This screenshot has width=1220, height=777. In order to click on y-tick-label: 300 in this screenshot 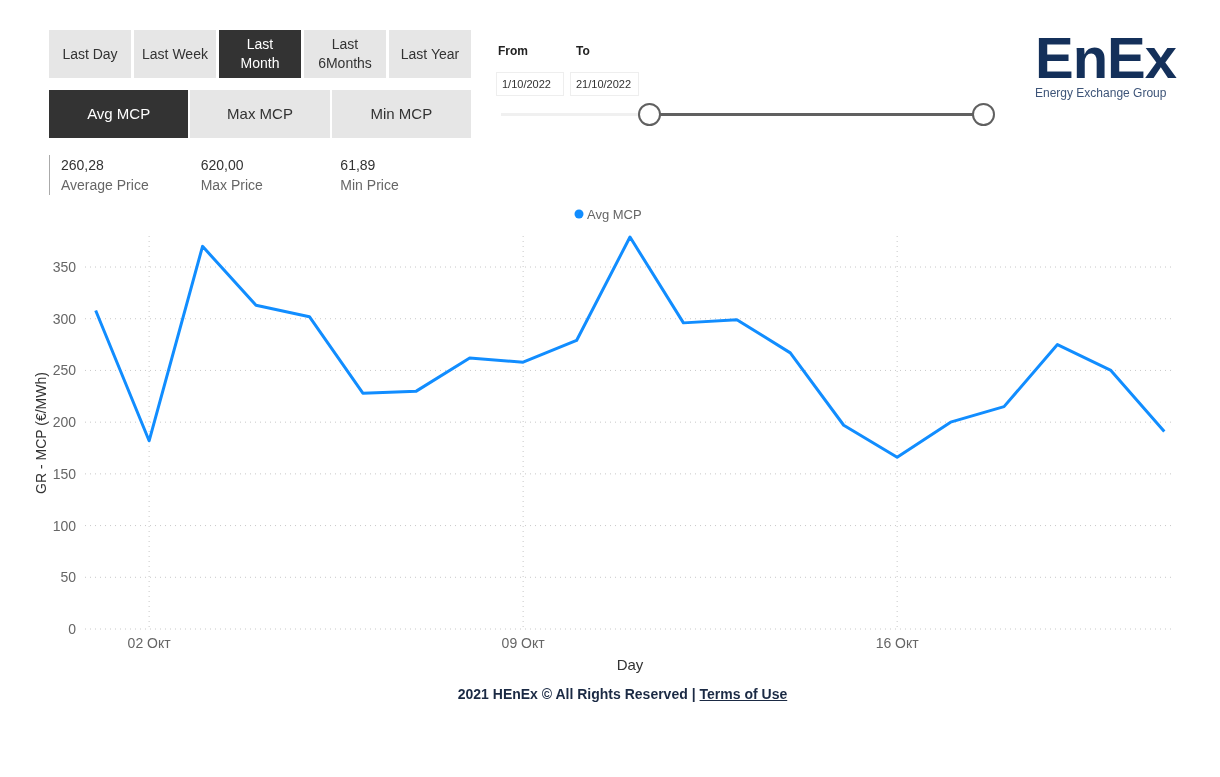, I will do `click(64, 318)`.